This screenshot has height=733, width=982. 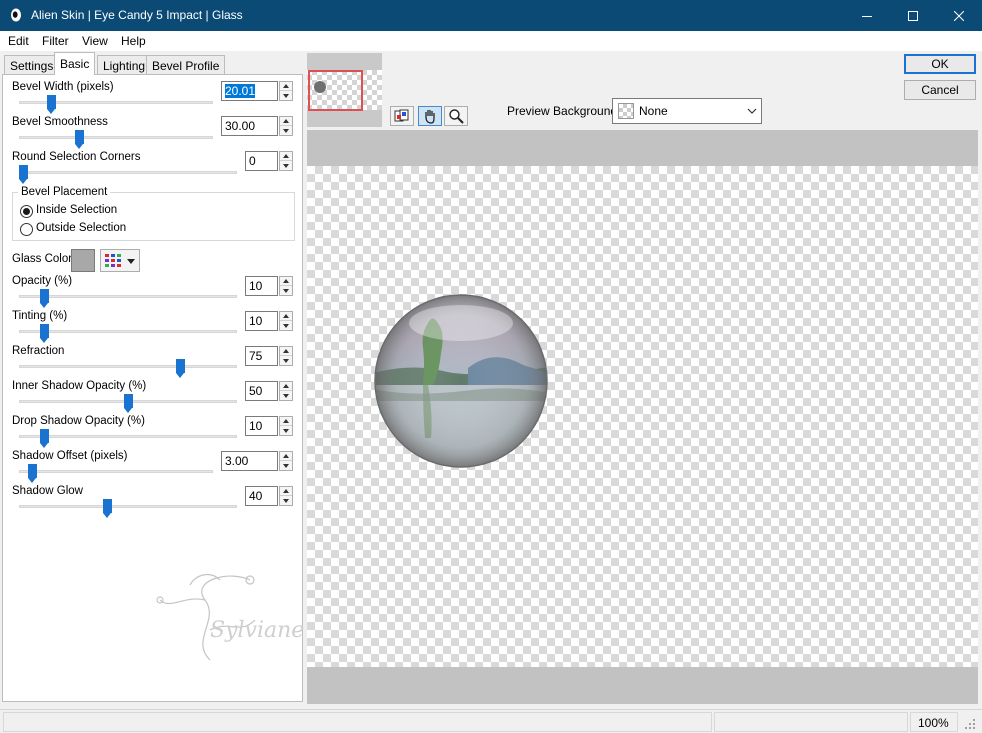 What do you see at coordinates (16, 15) in the screenshot?
I see `app-icon` at bounding box center [16, 15].